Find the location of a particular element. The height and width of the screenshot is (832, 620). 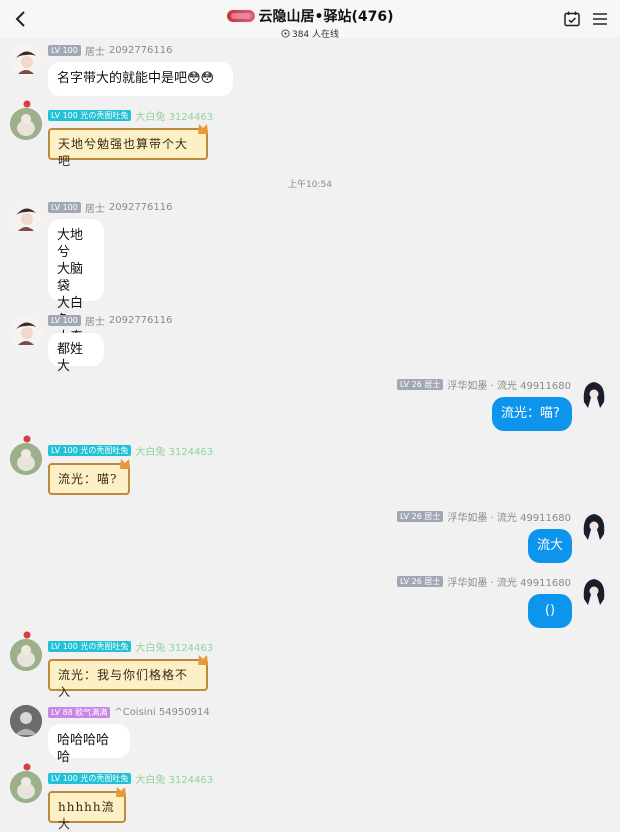

title-area: 云隐山居•驿站(476) 384 人在线 is located at coordinates (310, 23).